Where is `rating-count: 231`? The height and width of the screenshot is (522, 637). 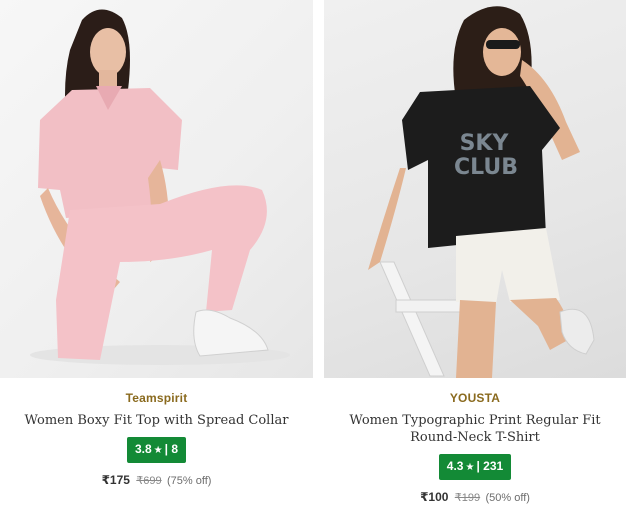 rating-count: 231 is located at coordinates (493, 466).